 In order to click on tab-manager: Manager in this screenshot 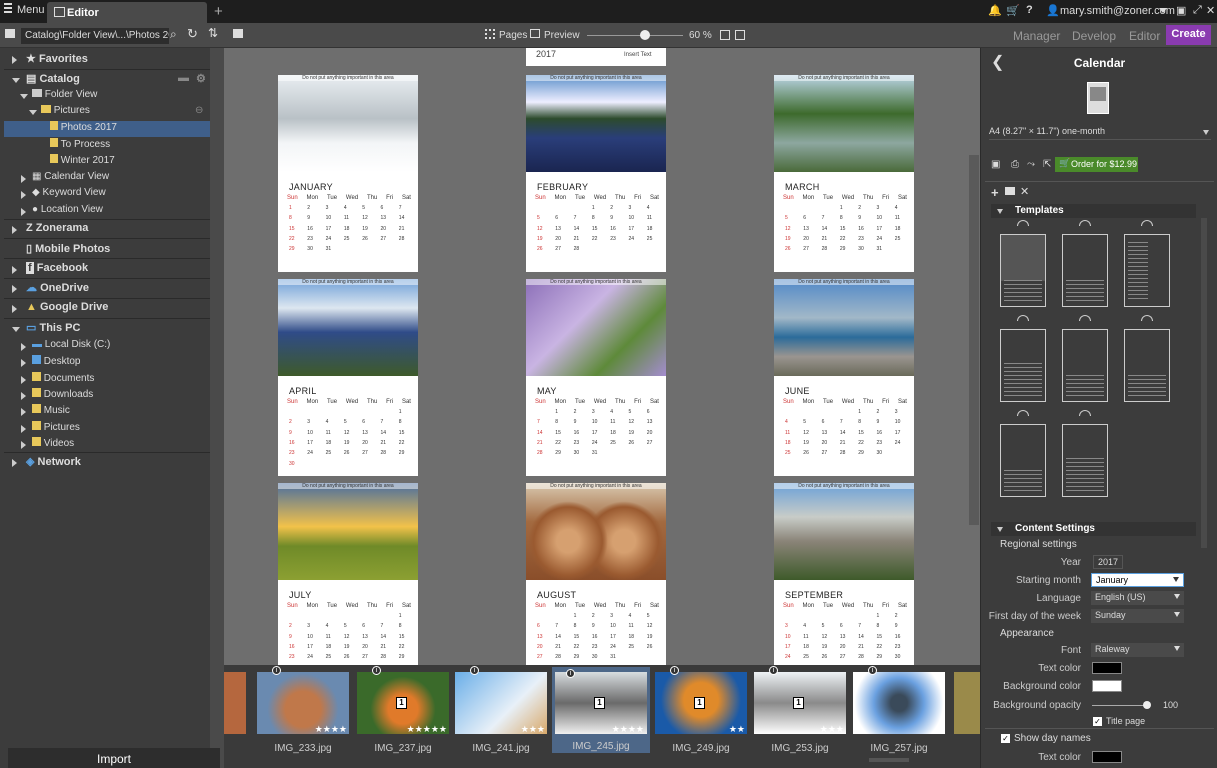, I will do `click(1036, 36)`.